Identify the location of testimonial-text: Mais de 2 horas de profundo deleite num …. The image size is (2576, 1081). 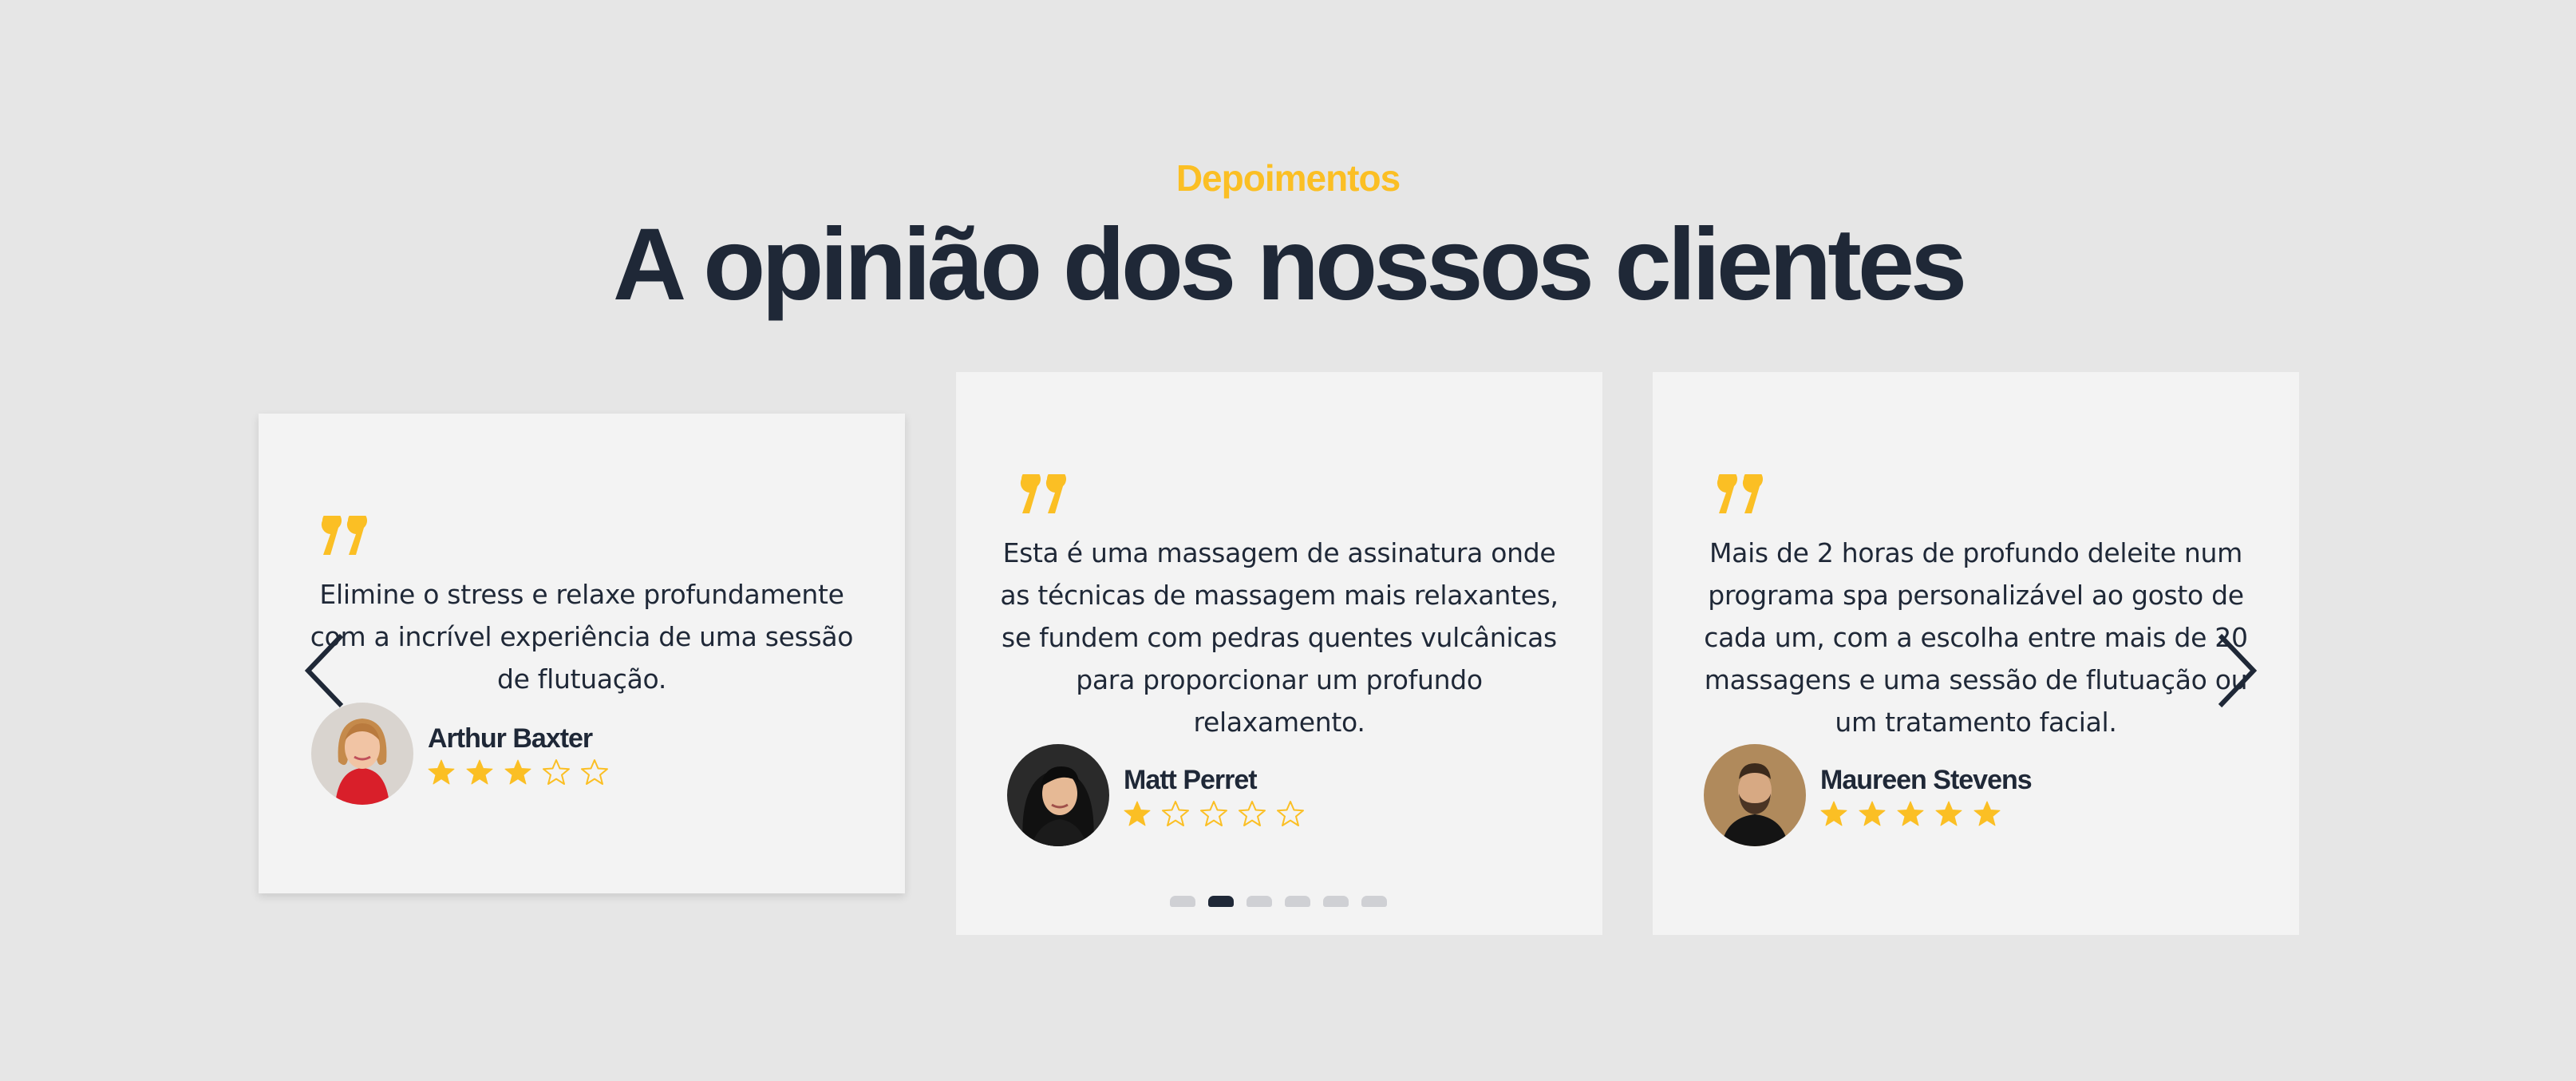
(1976, 637).